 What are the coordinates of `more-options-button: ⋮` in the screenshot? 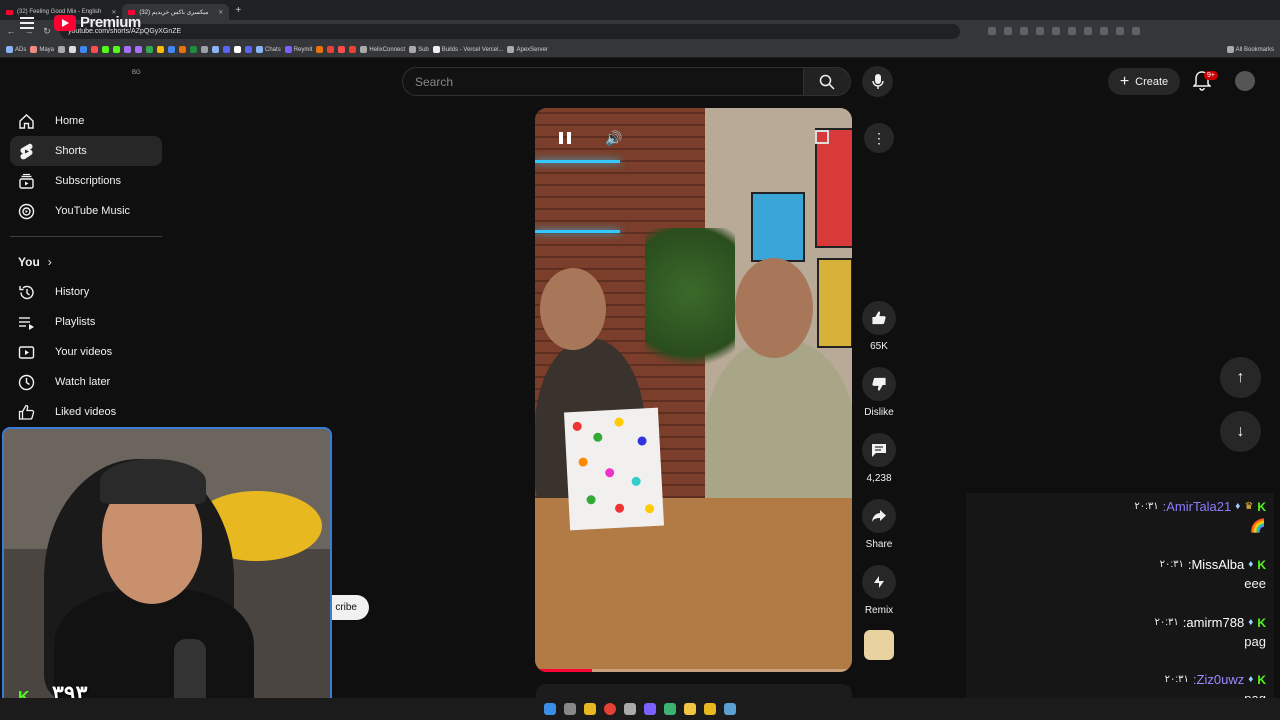 It's located at (879, 138).